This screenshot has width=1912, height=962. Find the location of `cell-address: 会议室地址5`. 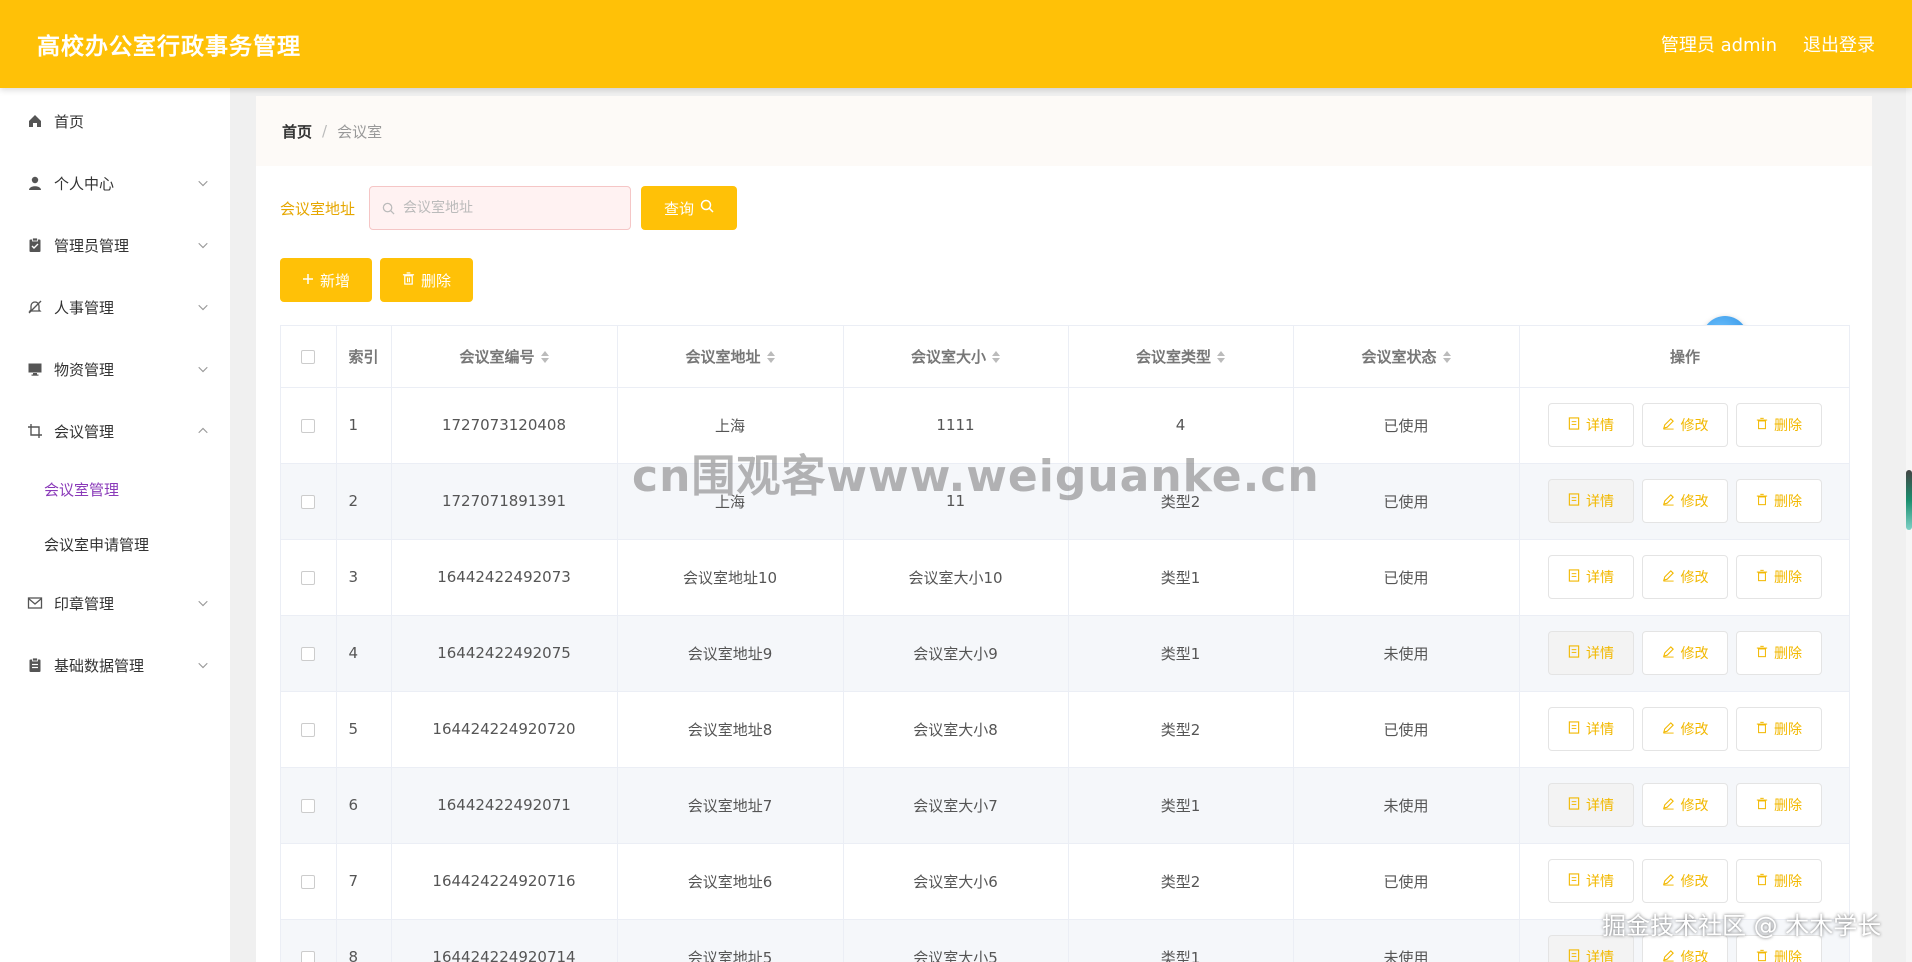

cell-address: 会议室地址5 is located at coordinates (730, 940).